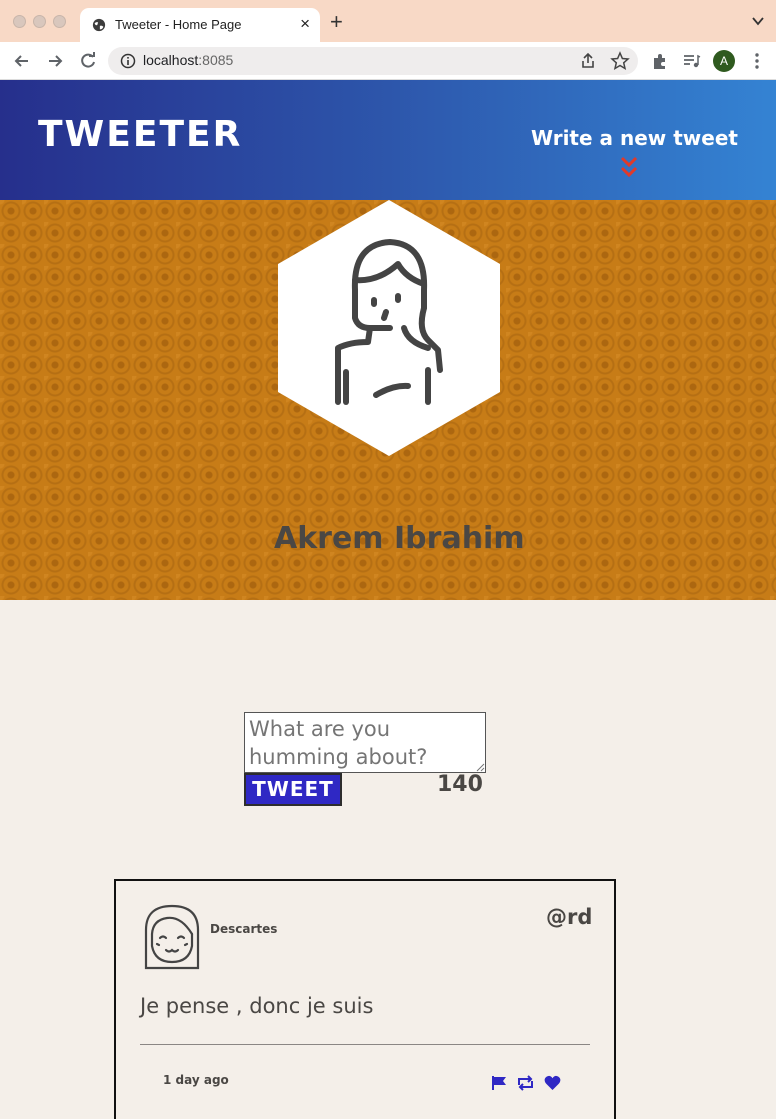  I want to click on forward-arrow-icon, so click(55, 61).